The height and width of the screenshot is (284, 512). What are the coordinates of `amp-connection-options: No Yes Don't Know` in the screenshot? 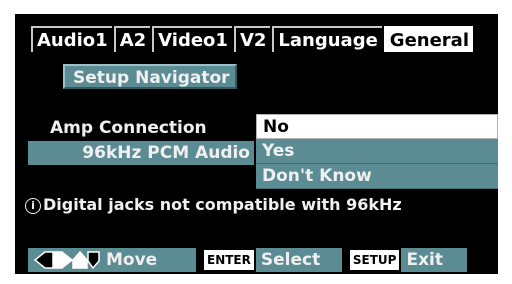 It's located at (377, 151).